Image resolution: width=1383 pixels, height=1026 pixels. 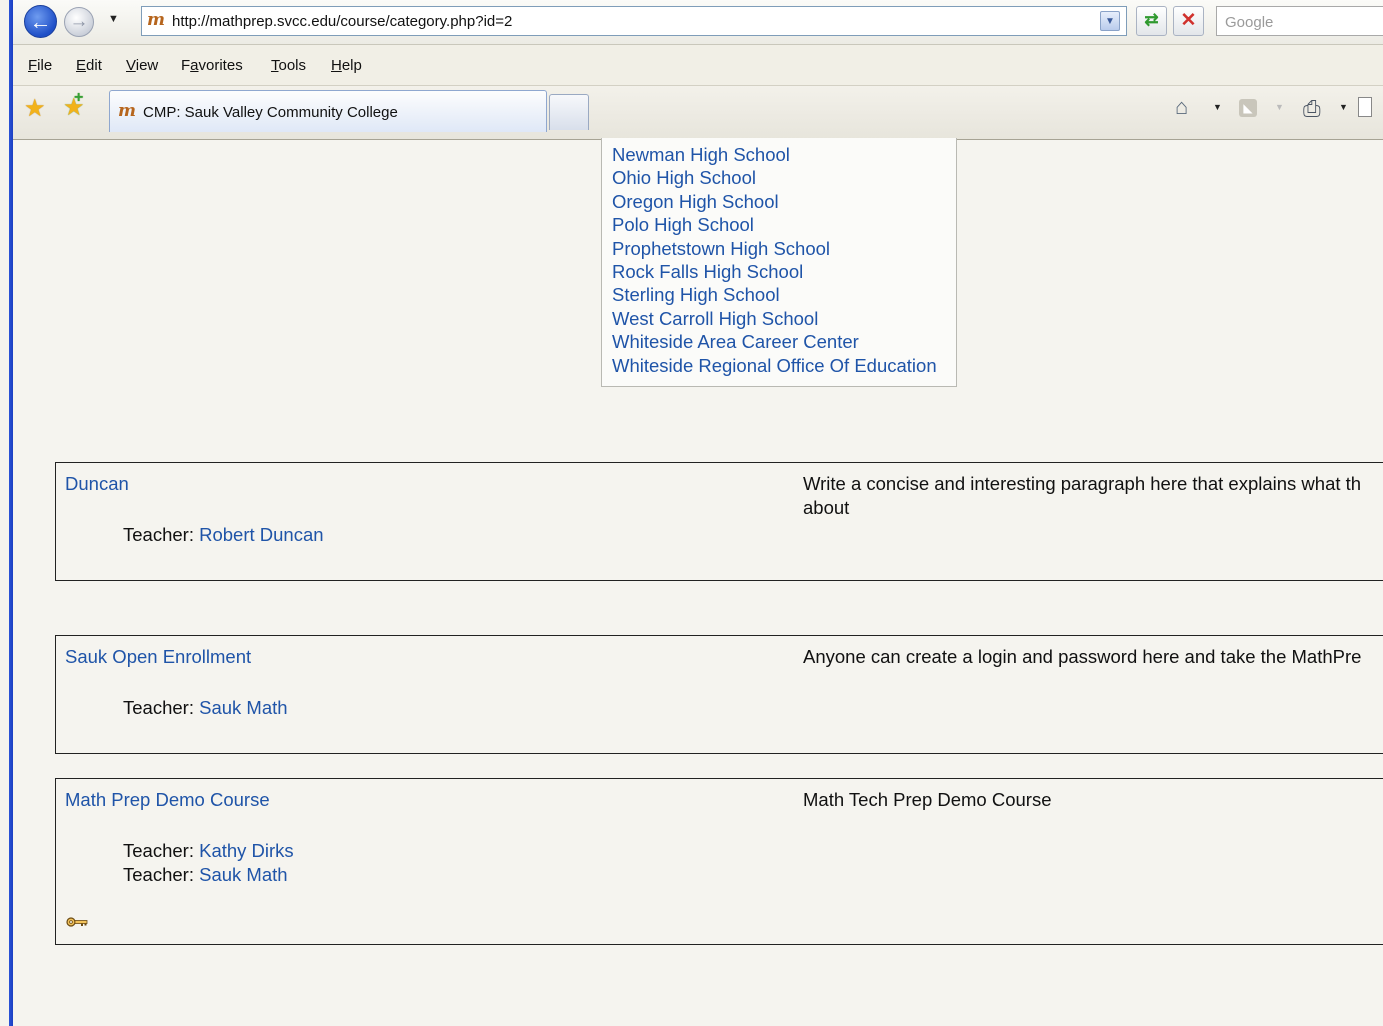 What do you see at coordinates (113, 19) in the screenshot?
I see `recent-pages-dropdown: ▼` at bounding box center [113, 19].